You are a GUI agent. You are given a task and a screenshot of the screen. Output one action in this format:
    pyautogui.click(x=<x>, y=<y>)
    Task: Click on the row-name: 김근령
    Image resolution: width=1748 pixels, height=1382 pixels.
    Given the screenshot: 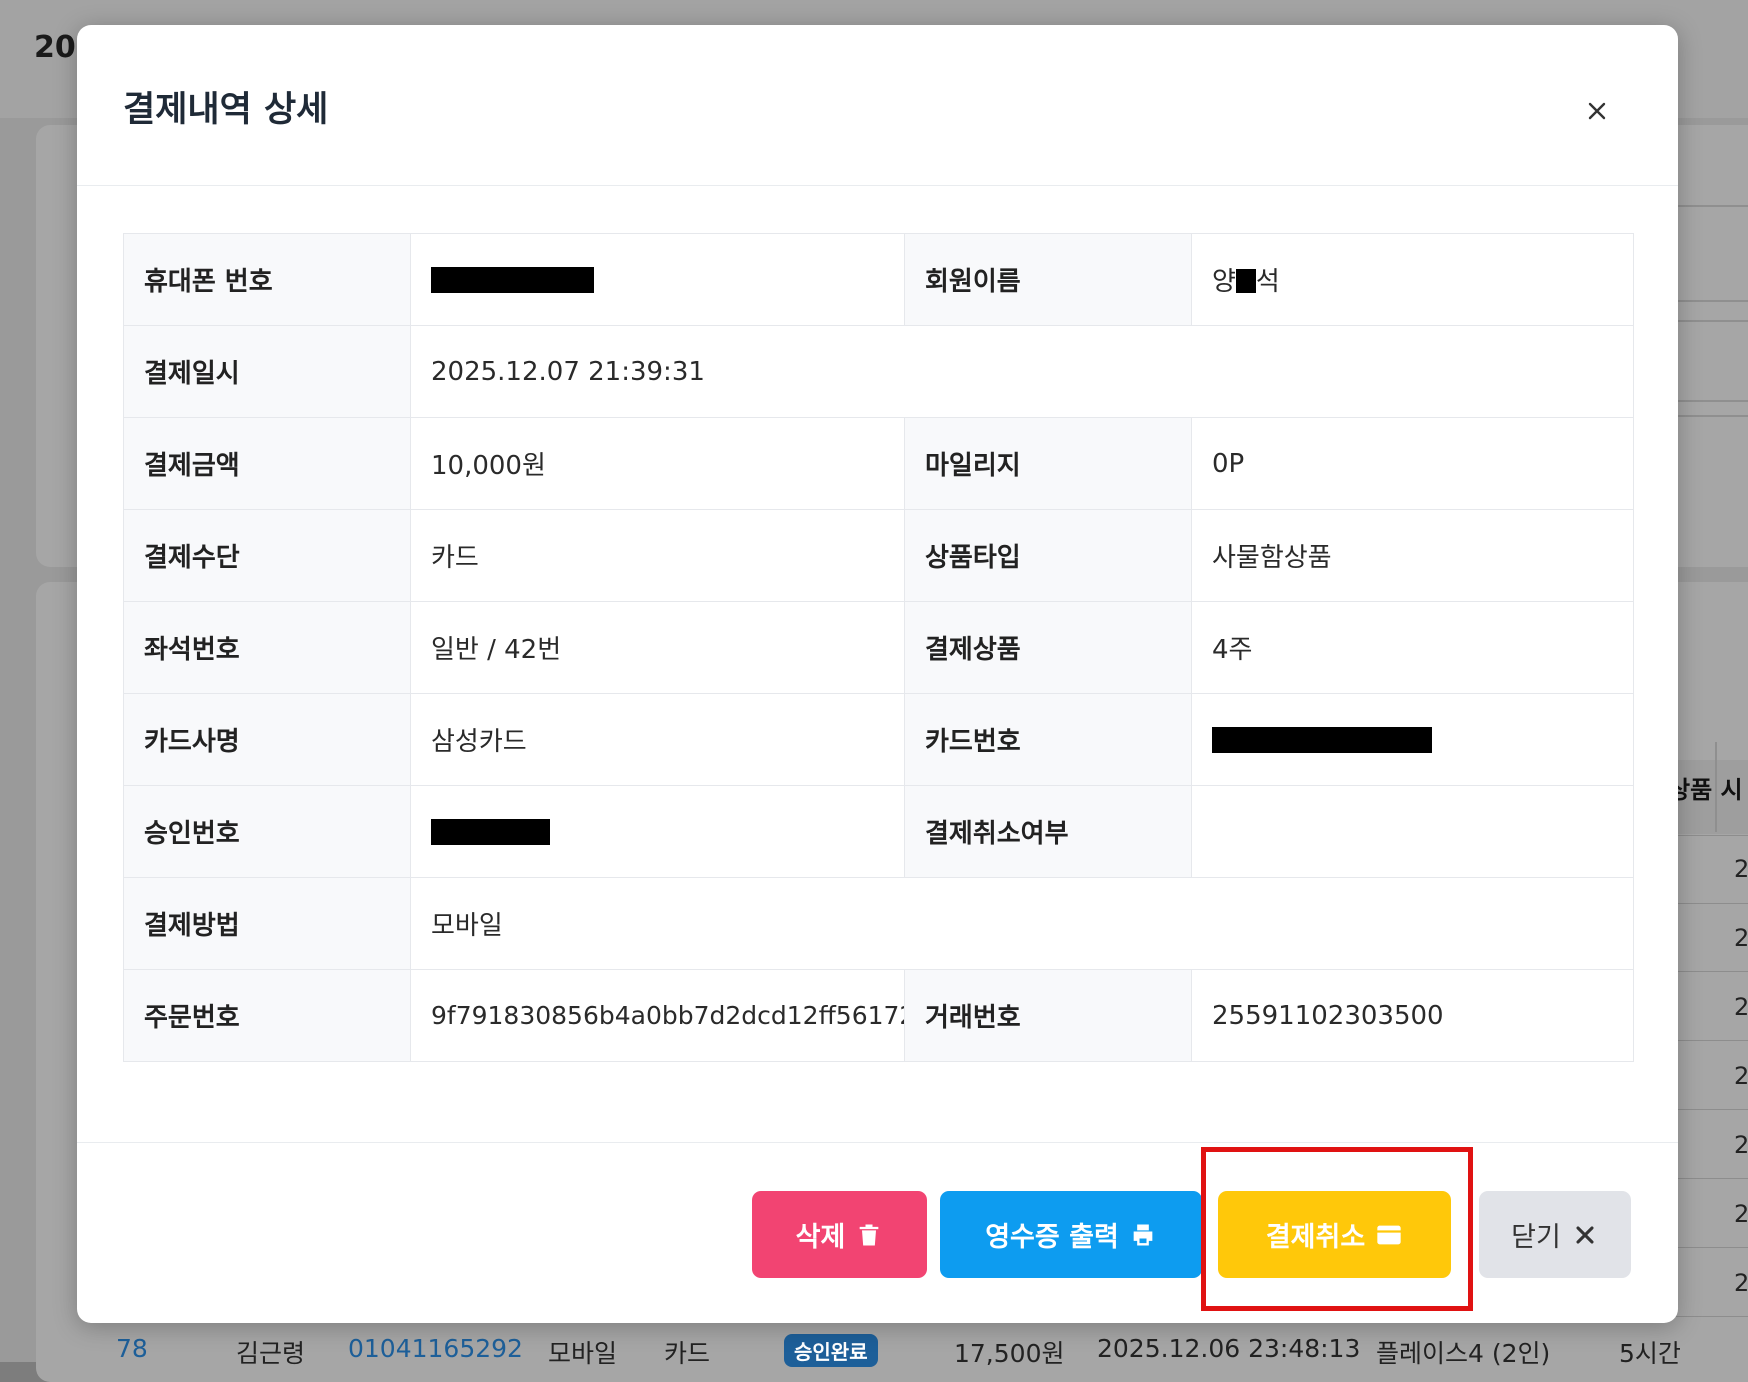 What is the action you would take?
    pyautogui.click(x=271, y=1353)
    